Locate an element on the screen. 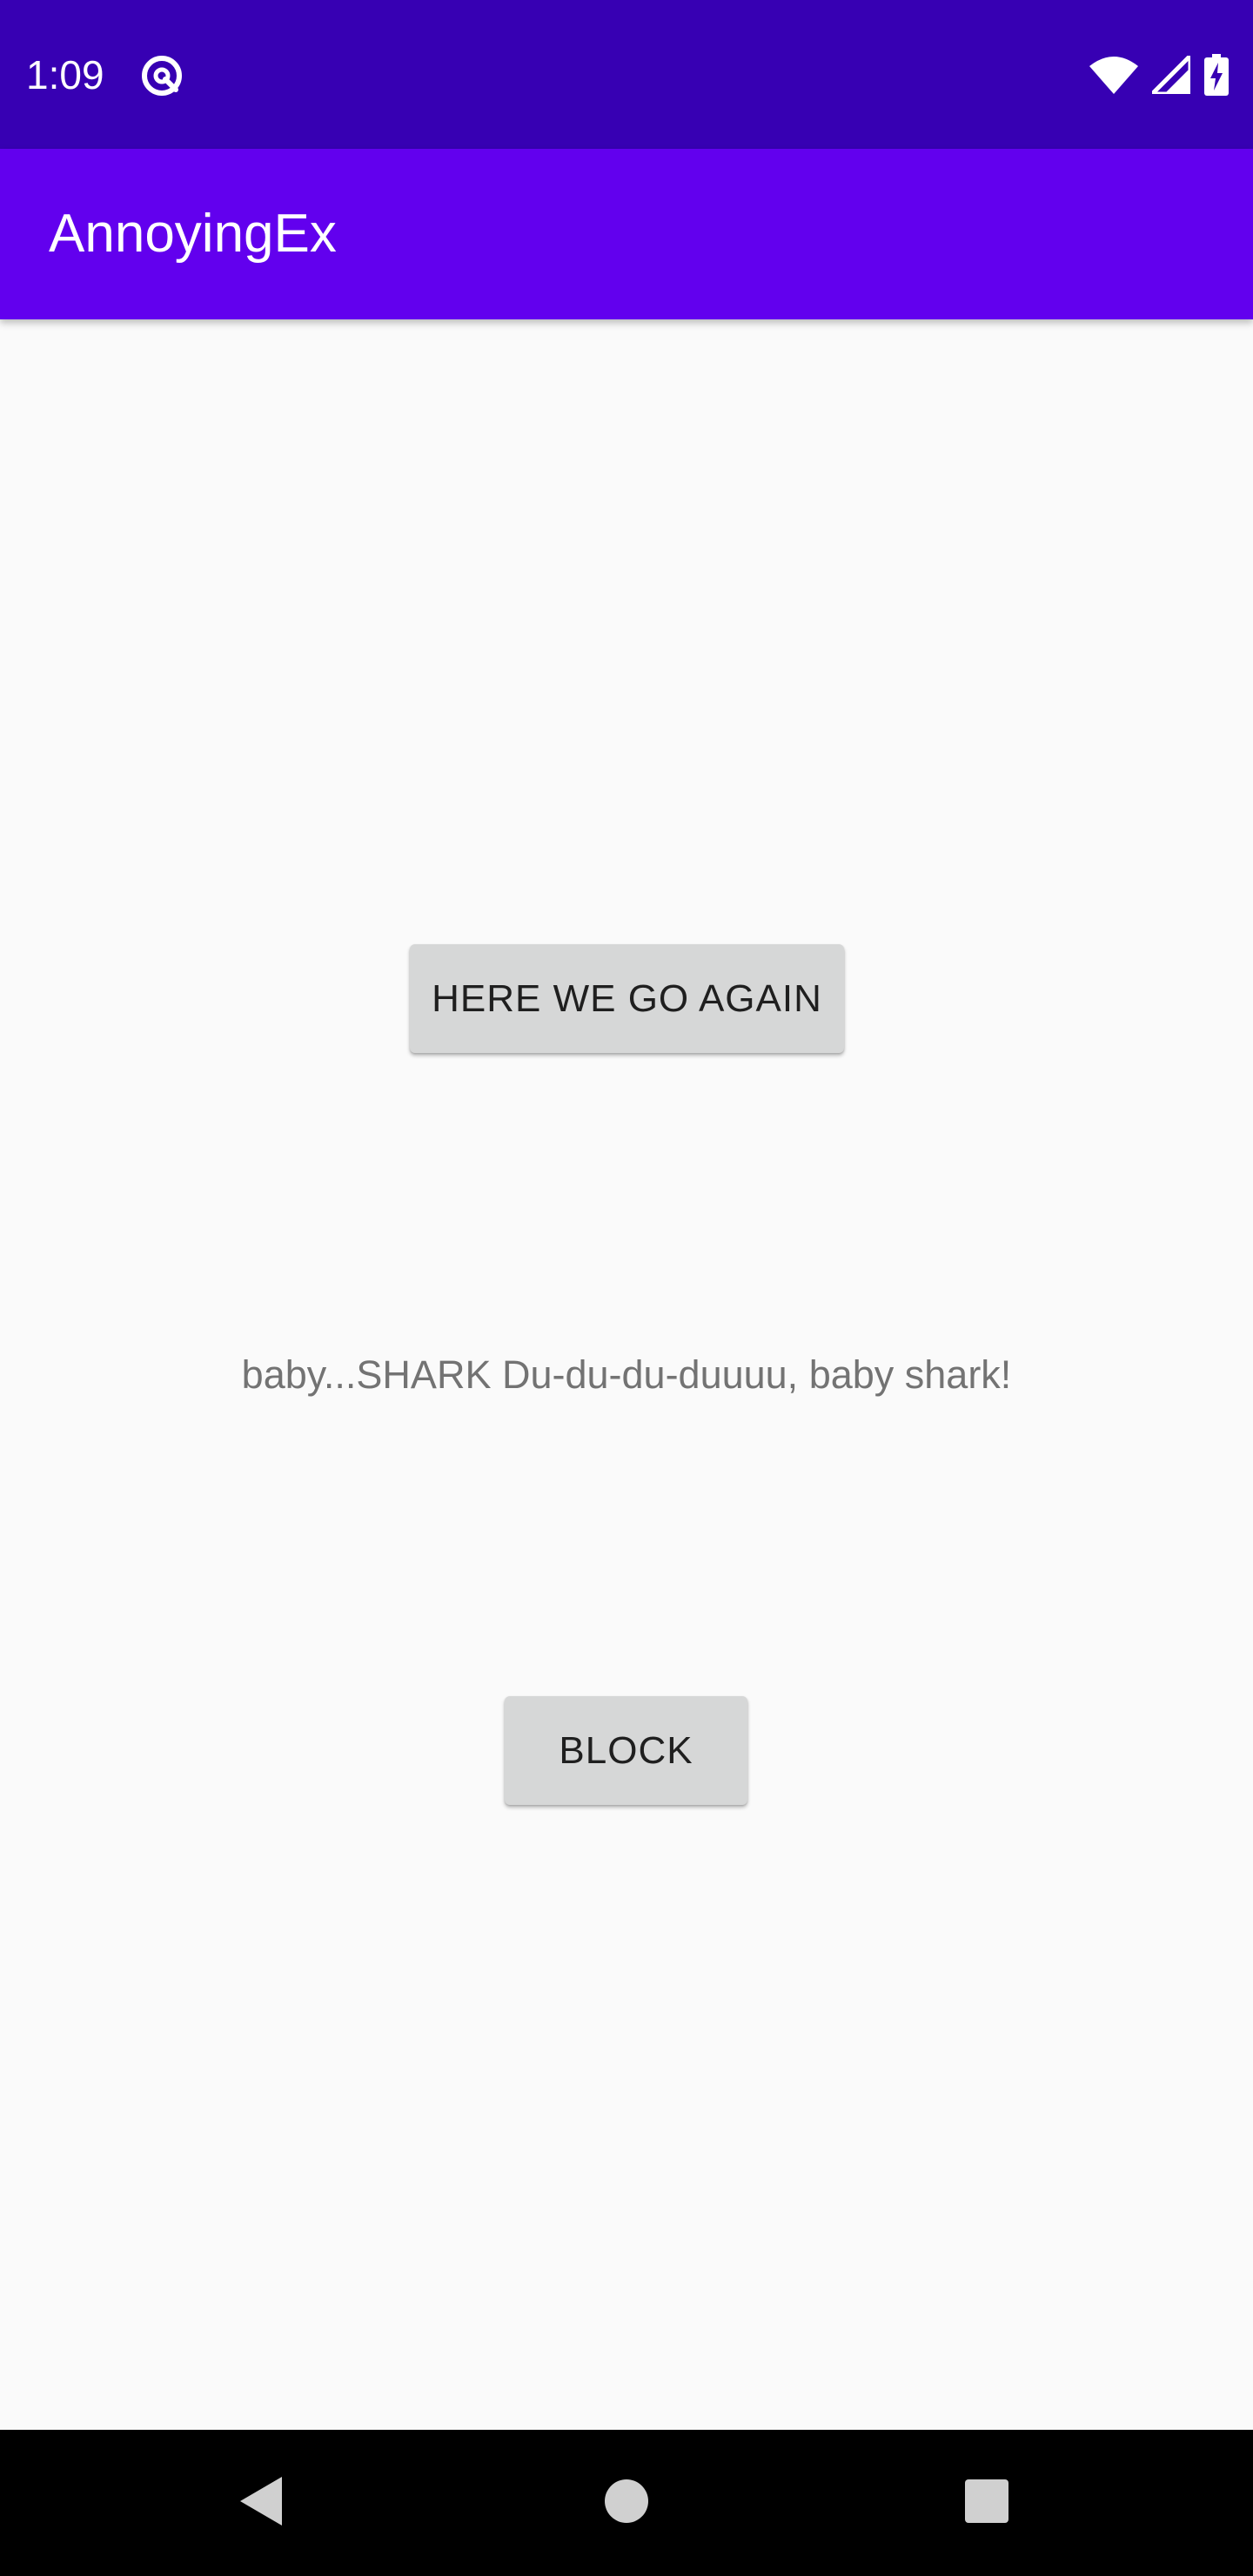 This screenshot has width=1253, height=2576. block-button: BLOCK is located at coordinates (626, 1750).